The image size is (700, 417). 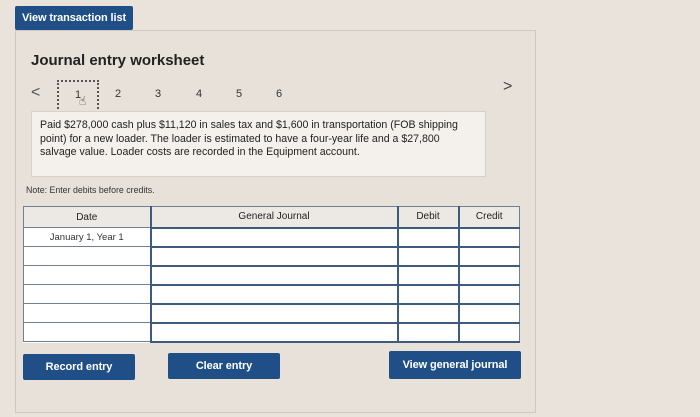 What do you see at coordinates (239, 94) in the screenshot?
I see `step-tab-5: 5` at bounding box center [239, 94].